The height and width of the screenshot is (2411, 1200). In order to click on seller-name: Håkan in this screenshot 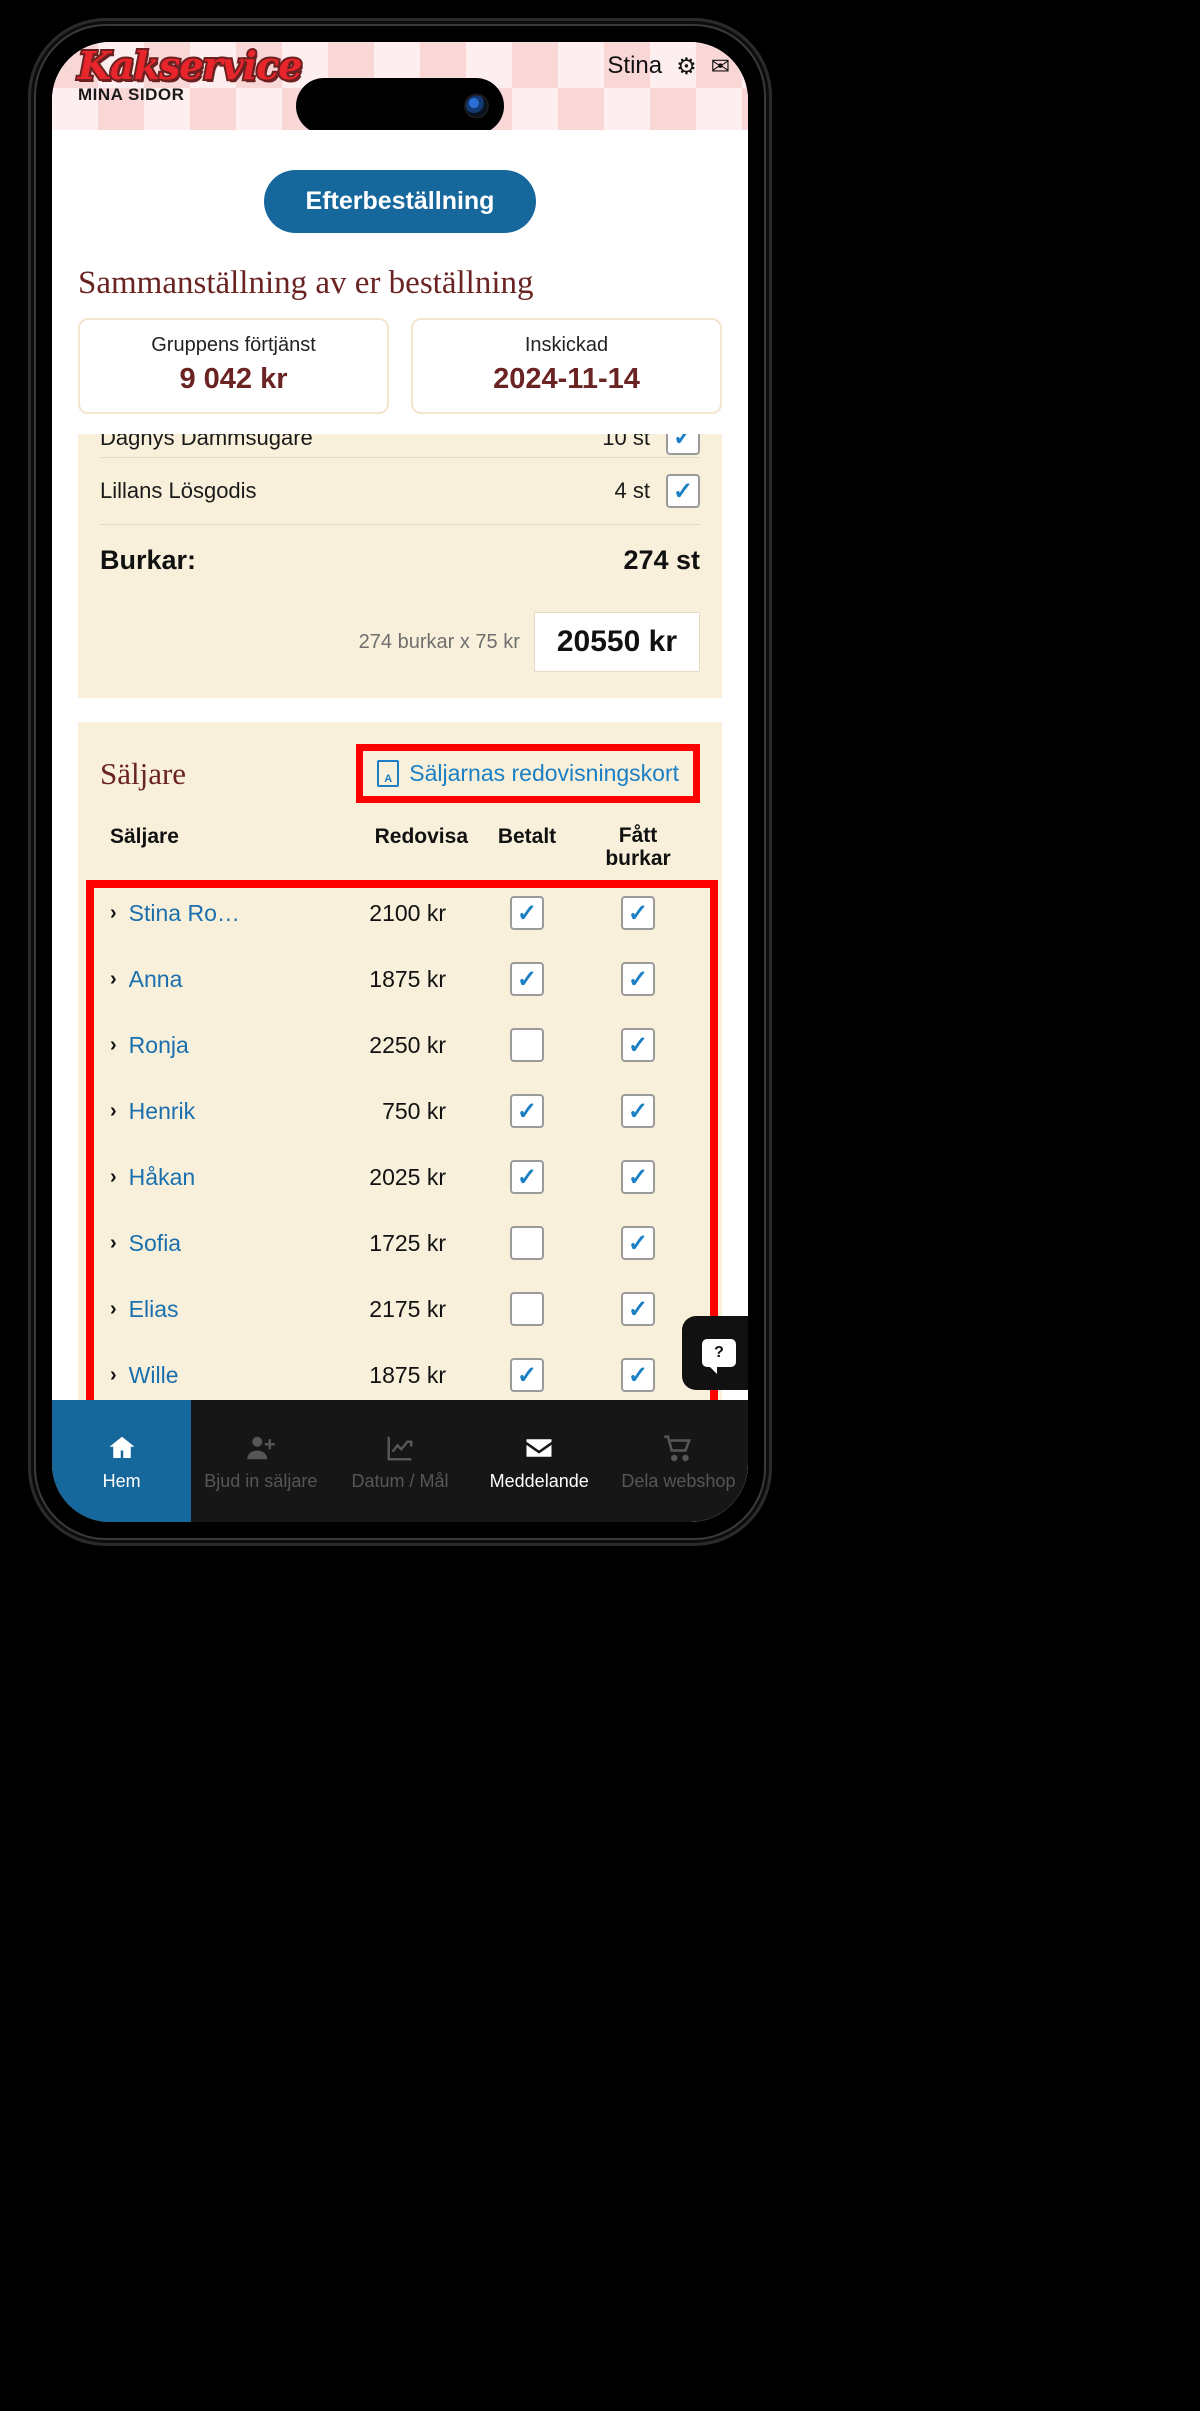, I will do `click(162, 1176)`.